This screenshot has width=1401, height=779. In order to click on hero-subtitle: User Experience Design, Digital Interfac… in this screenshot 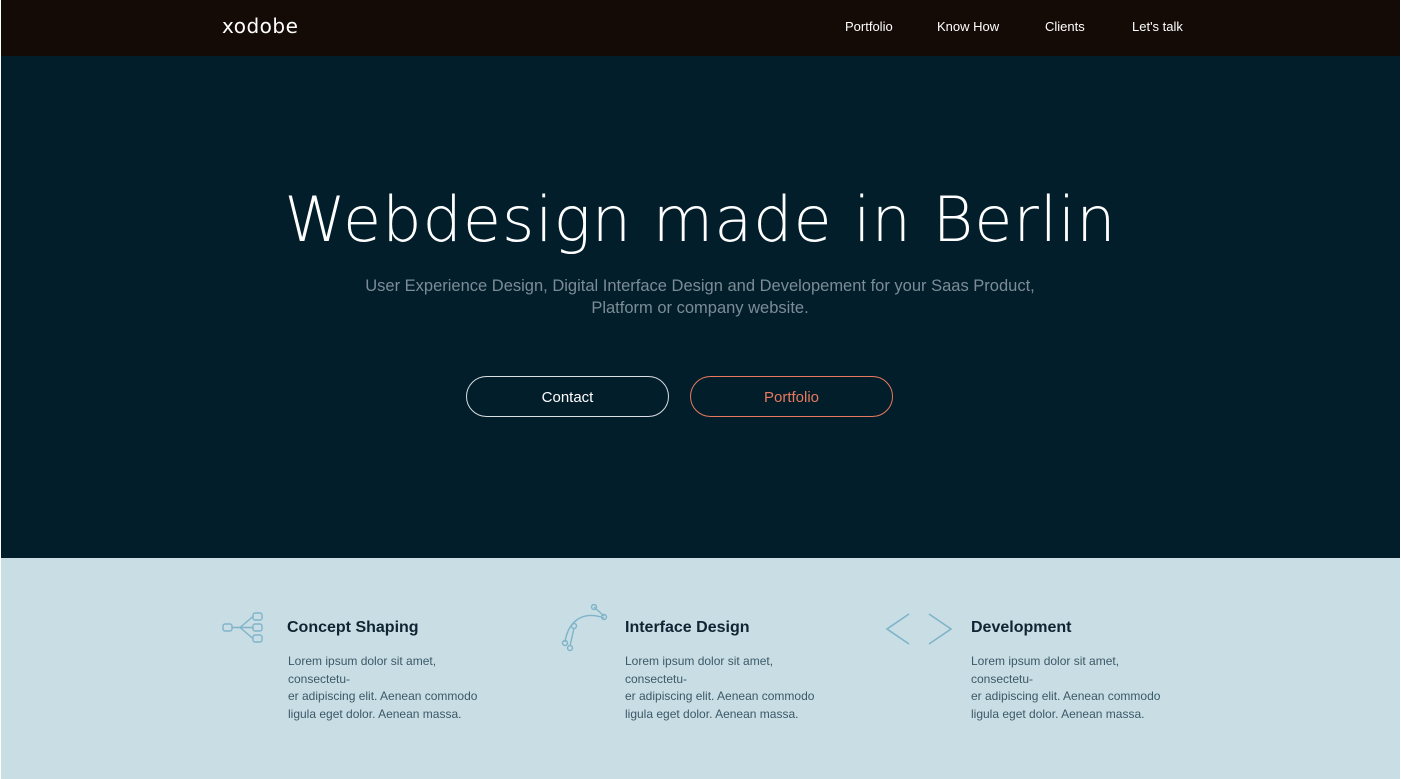, I will do `click(700, 297)`.